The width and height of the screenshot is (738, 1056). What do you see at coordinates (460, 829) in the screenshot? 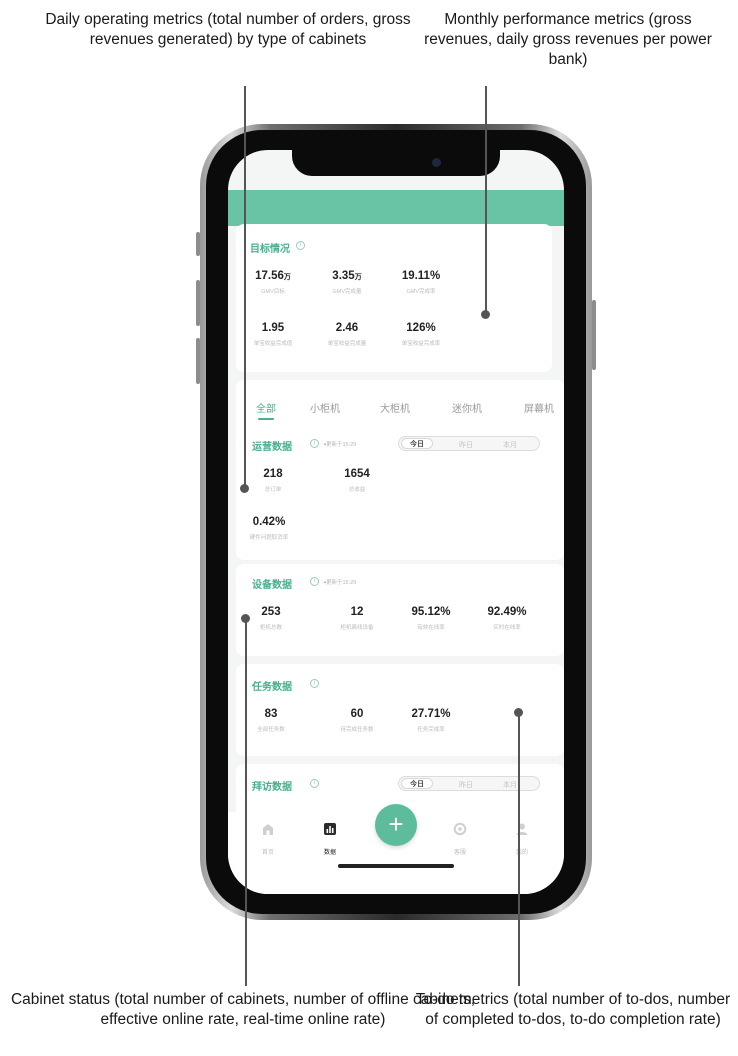
I see `service-icon` at bounding box center [460, 829].